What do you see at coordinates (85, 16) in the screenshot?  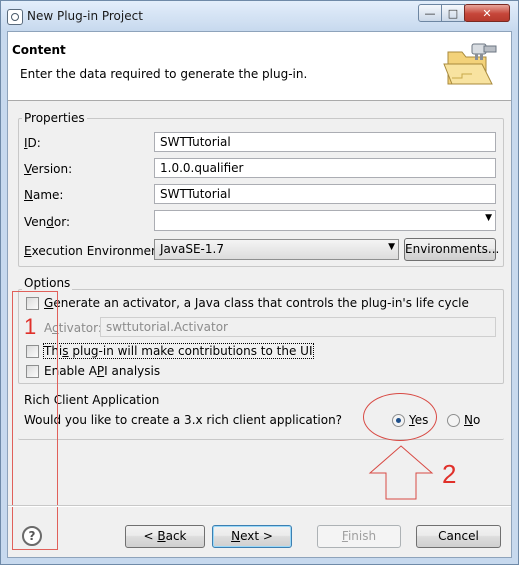 I see `window-title: New Plug-in Project` at bounding box center [85, 16].